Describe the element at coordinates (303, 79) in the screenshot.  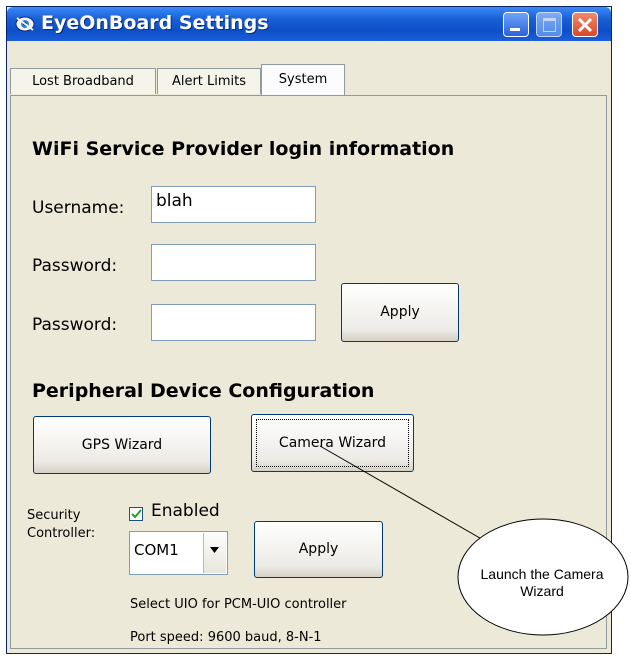
I see `tab-system: System` at that location.